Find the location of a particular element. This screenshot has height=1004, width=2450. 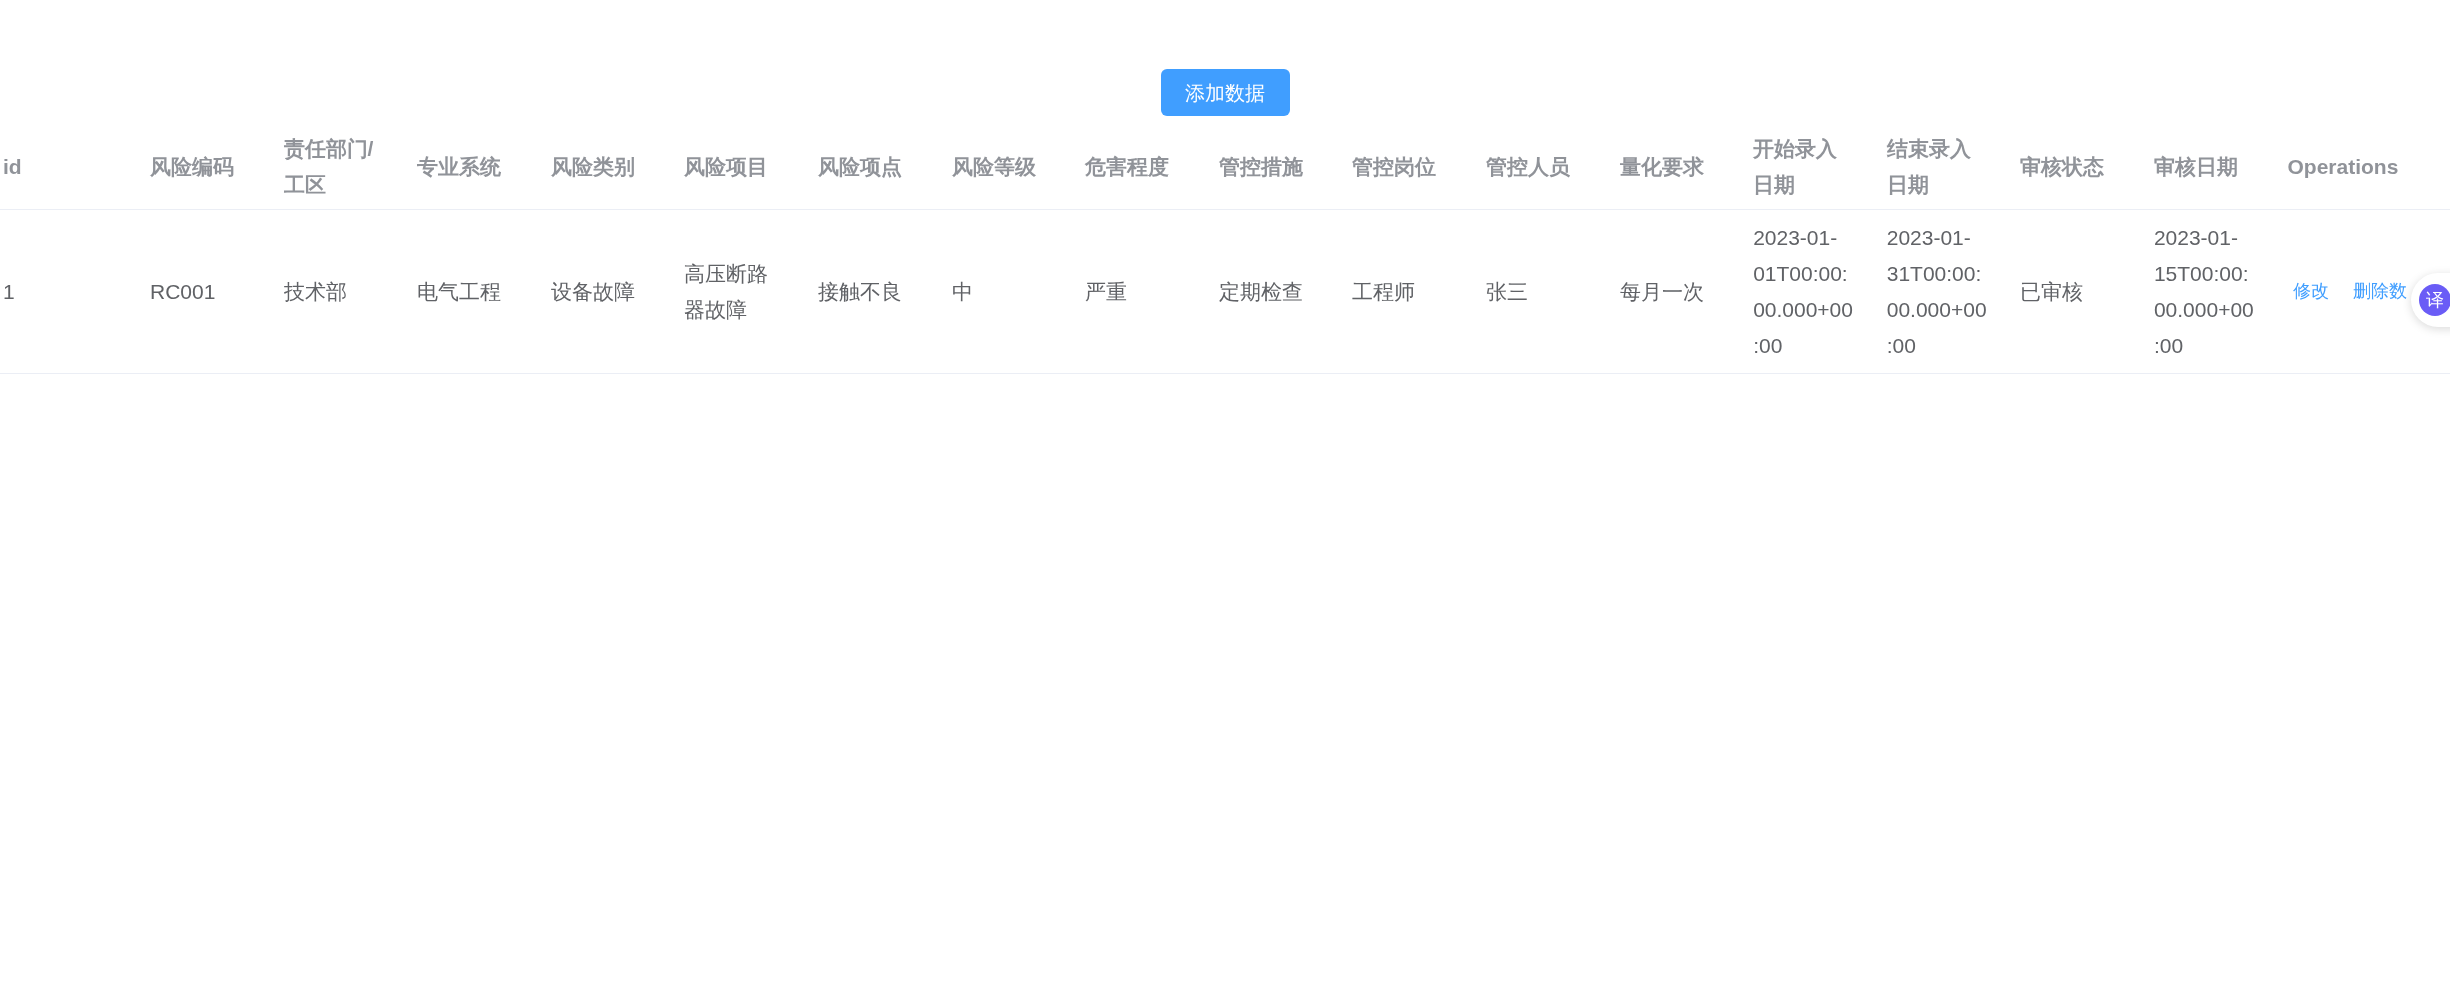

table-cell-text: 1 is located at coordinates (9, 291).